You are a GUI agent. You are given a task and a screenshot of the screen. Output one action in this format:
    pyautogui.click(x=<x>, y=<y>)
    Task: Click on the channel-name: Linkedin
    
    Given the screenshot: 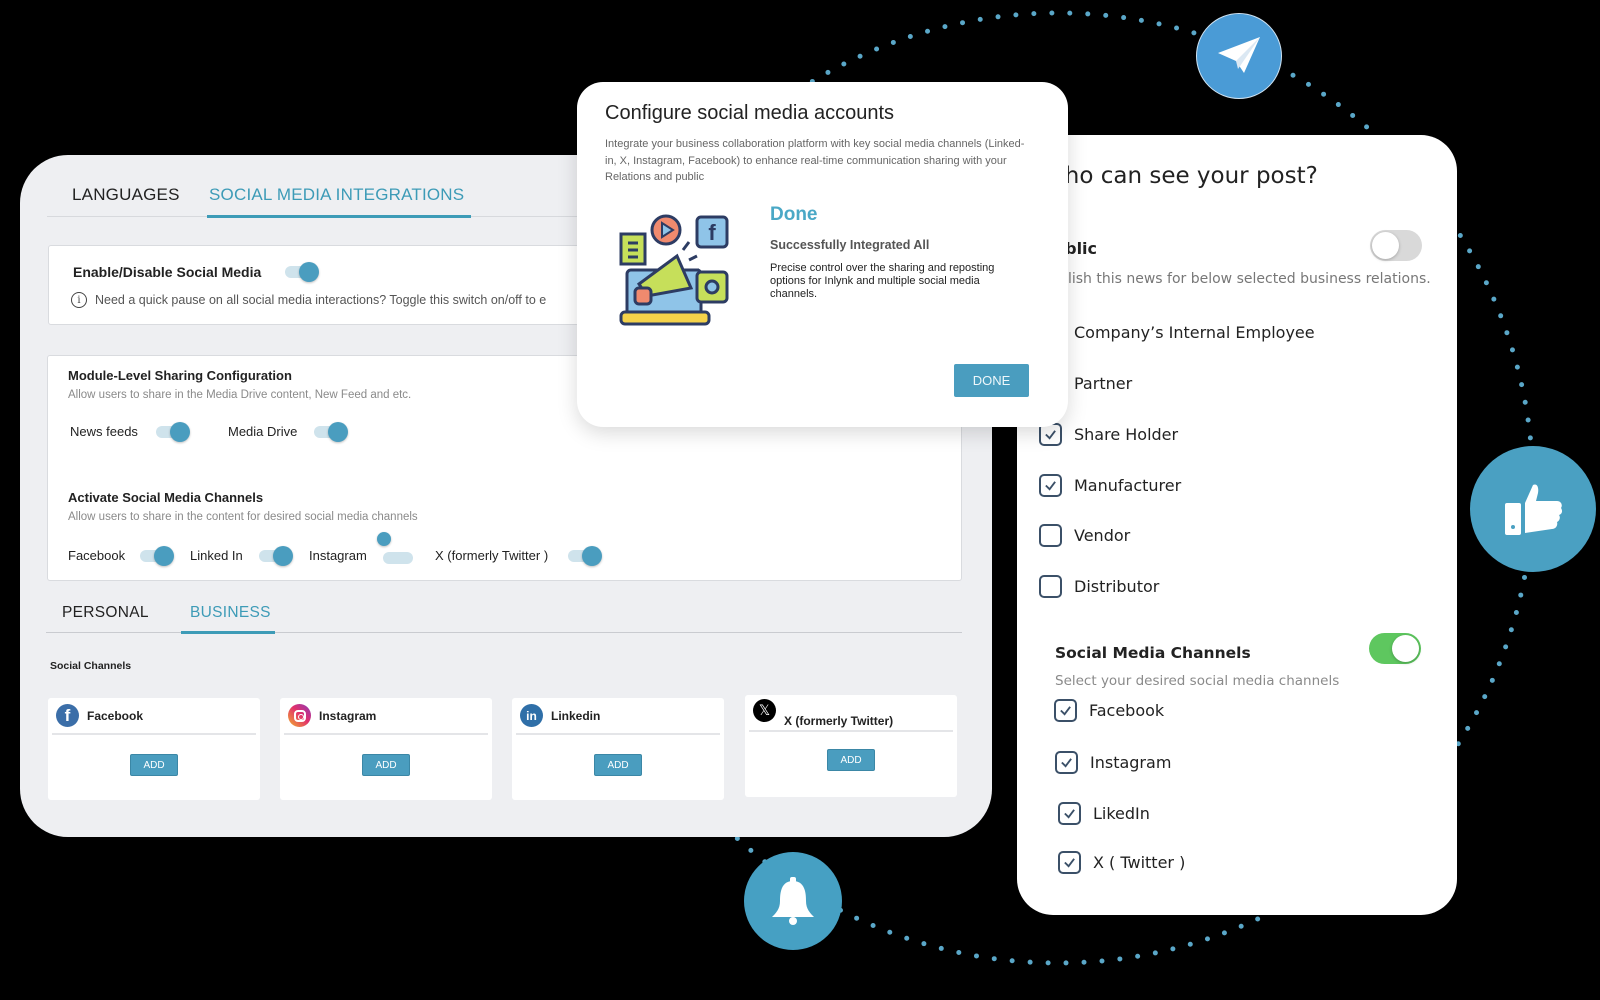 What is the action you would take?
    pyautogui.click(x=576, y=715)
    